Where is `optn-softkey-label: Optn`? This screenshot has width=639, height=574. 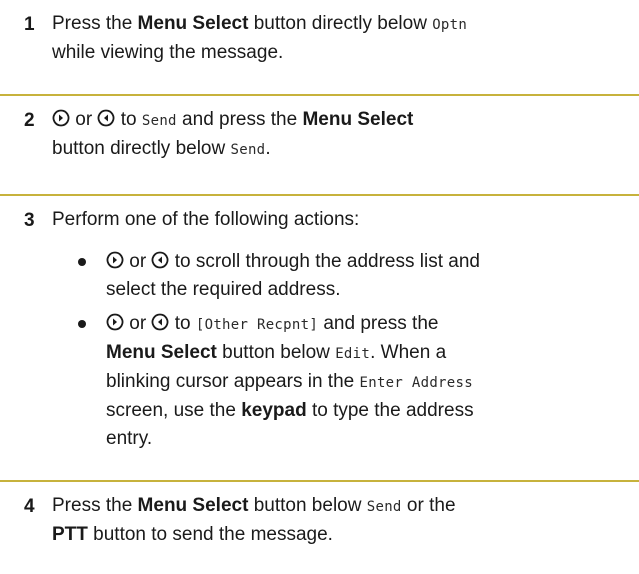
optn-softkey-label: Optn is located at coordinates (450, 25).